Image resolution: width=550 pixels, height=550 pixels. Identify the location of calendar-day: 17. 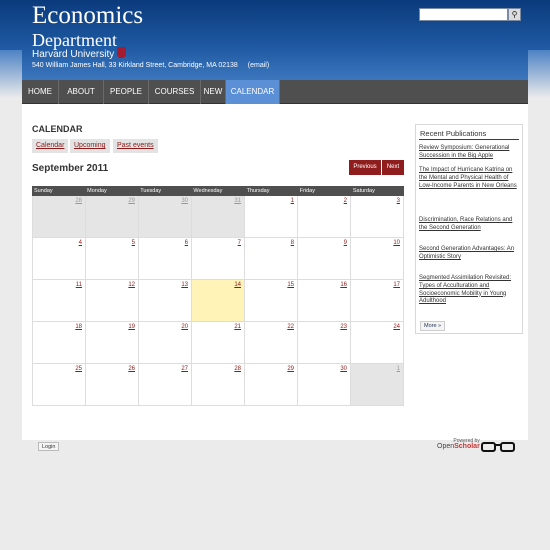
(377, 301).